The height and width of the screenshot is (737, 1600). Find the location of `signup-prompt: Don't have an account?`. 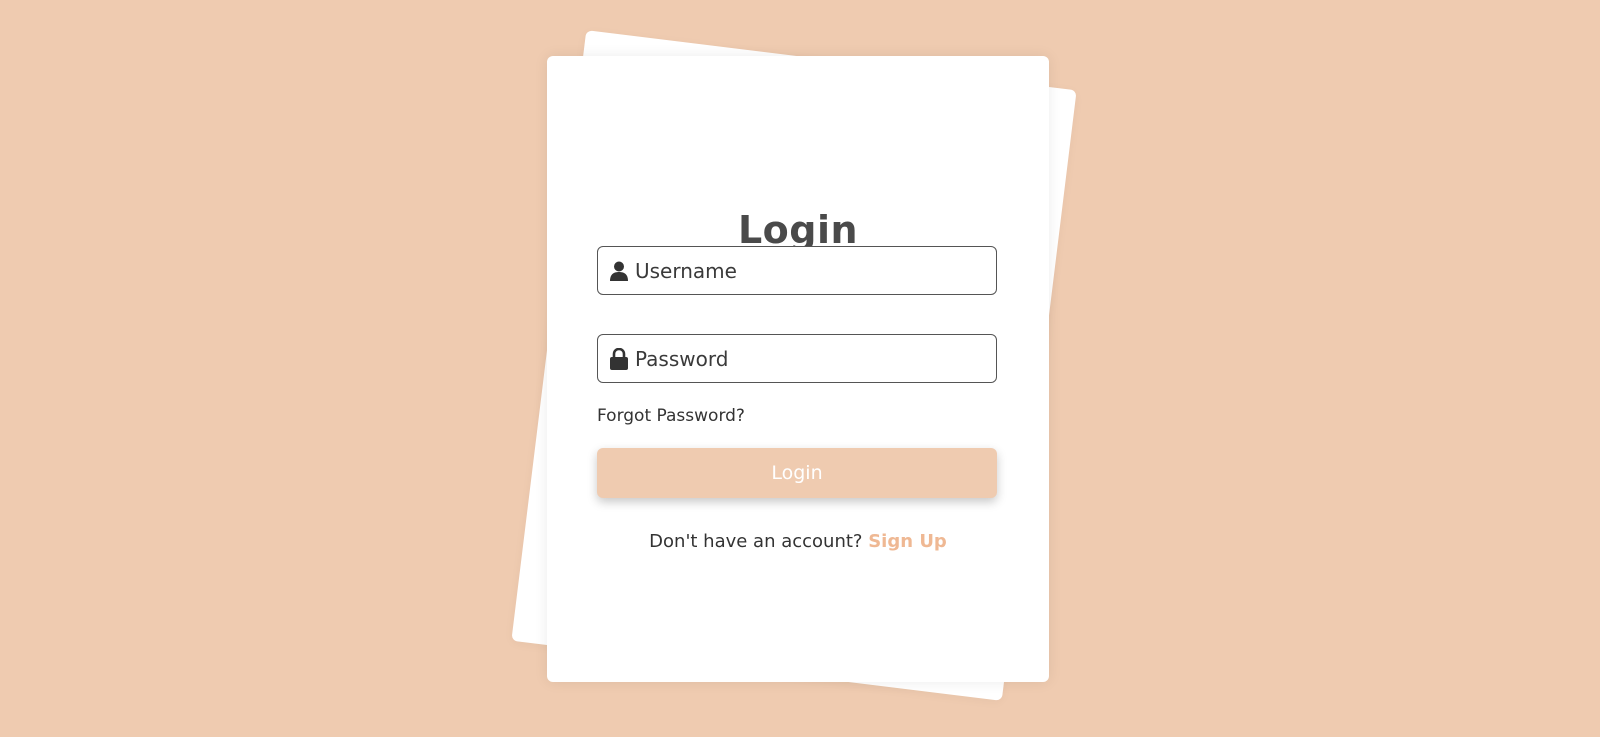

signup-prompt: Don't have an account? is located at coordinates (756, 541).